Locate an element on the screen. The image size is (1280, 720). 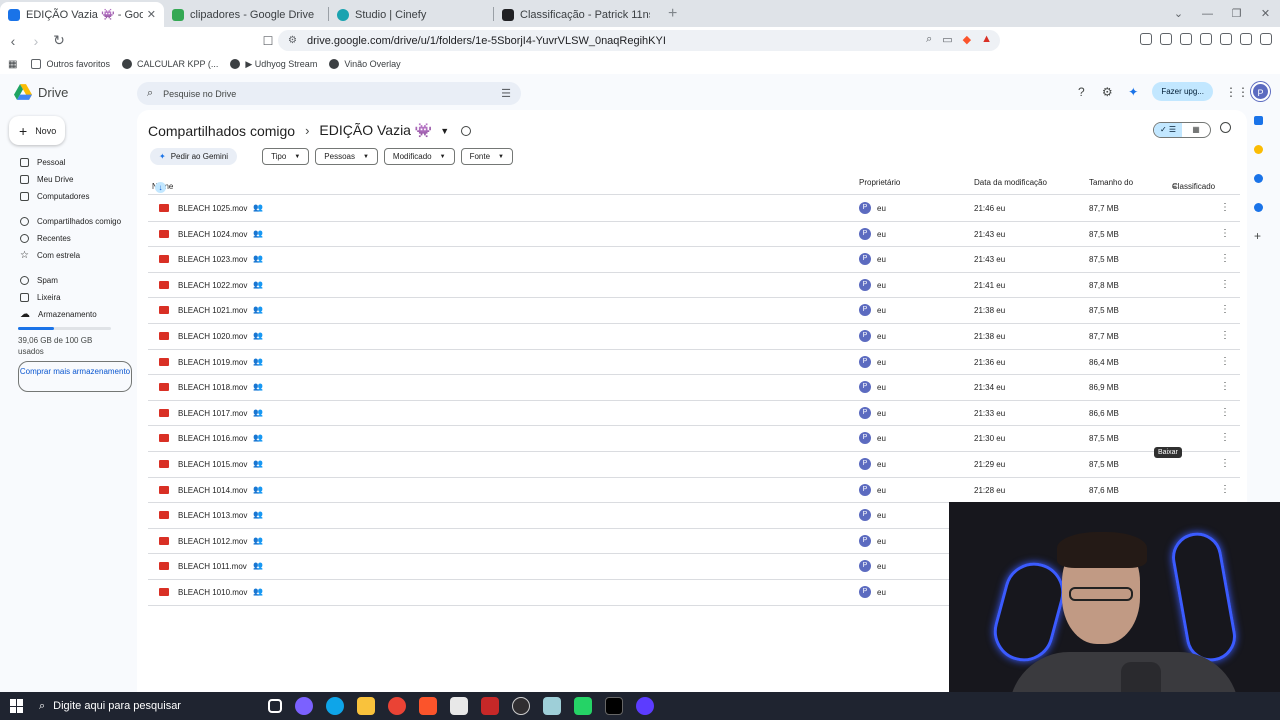
windows-start-icon is located at coordinates (17, 706).